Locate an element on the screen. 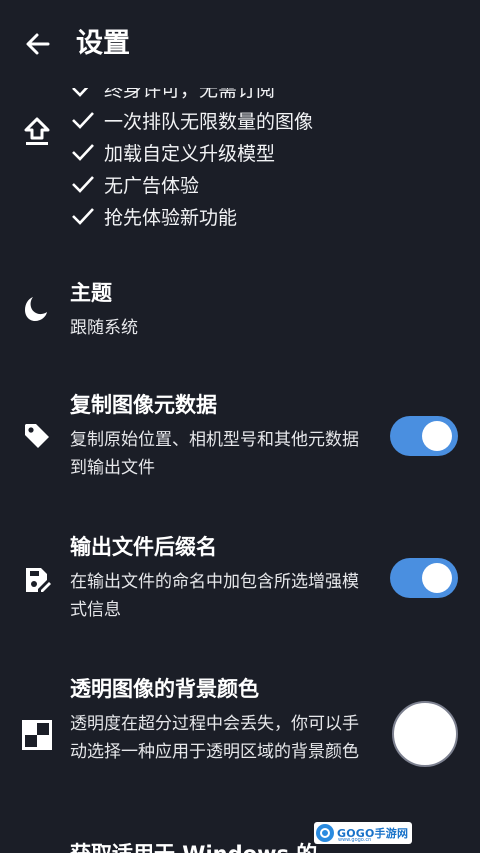 The image size is (480, 853). feature-label: 加载自定义升级模型 is located at coordinates (190, 153).